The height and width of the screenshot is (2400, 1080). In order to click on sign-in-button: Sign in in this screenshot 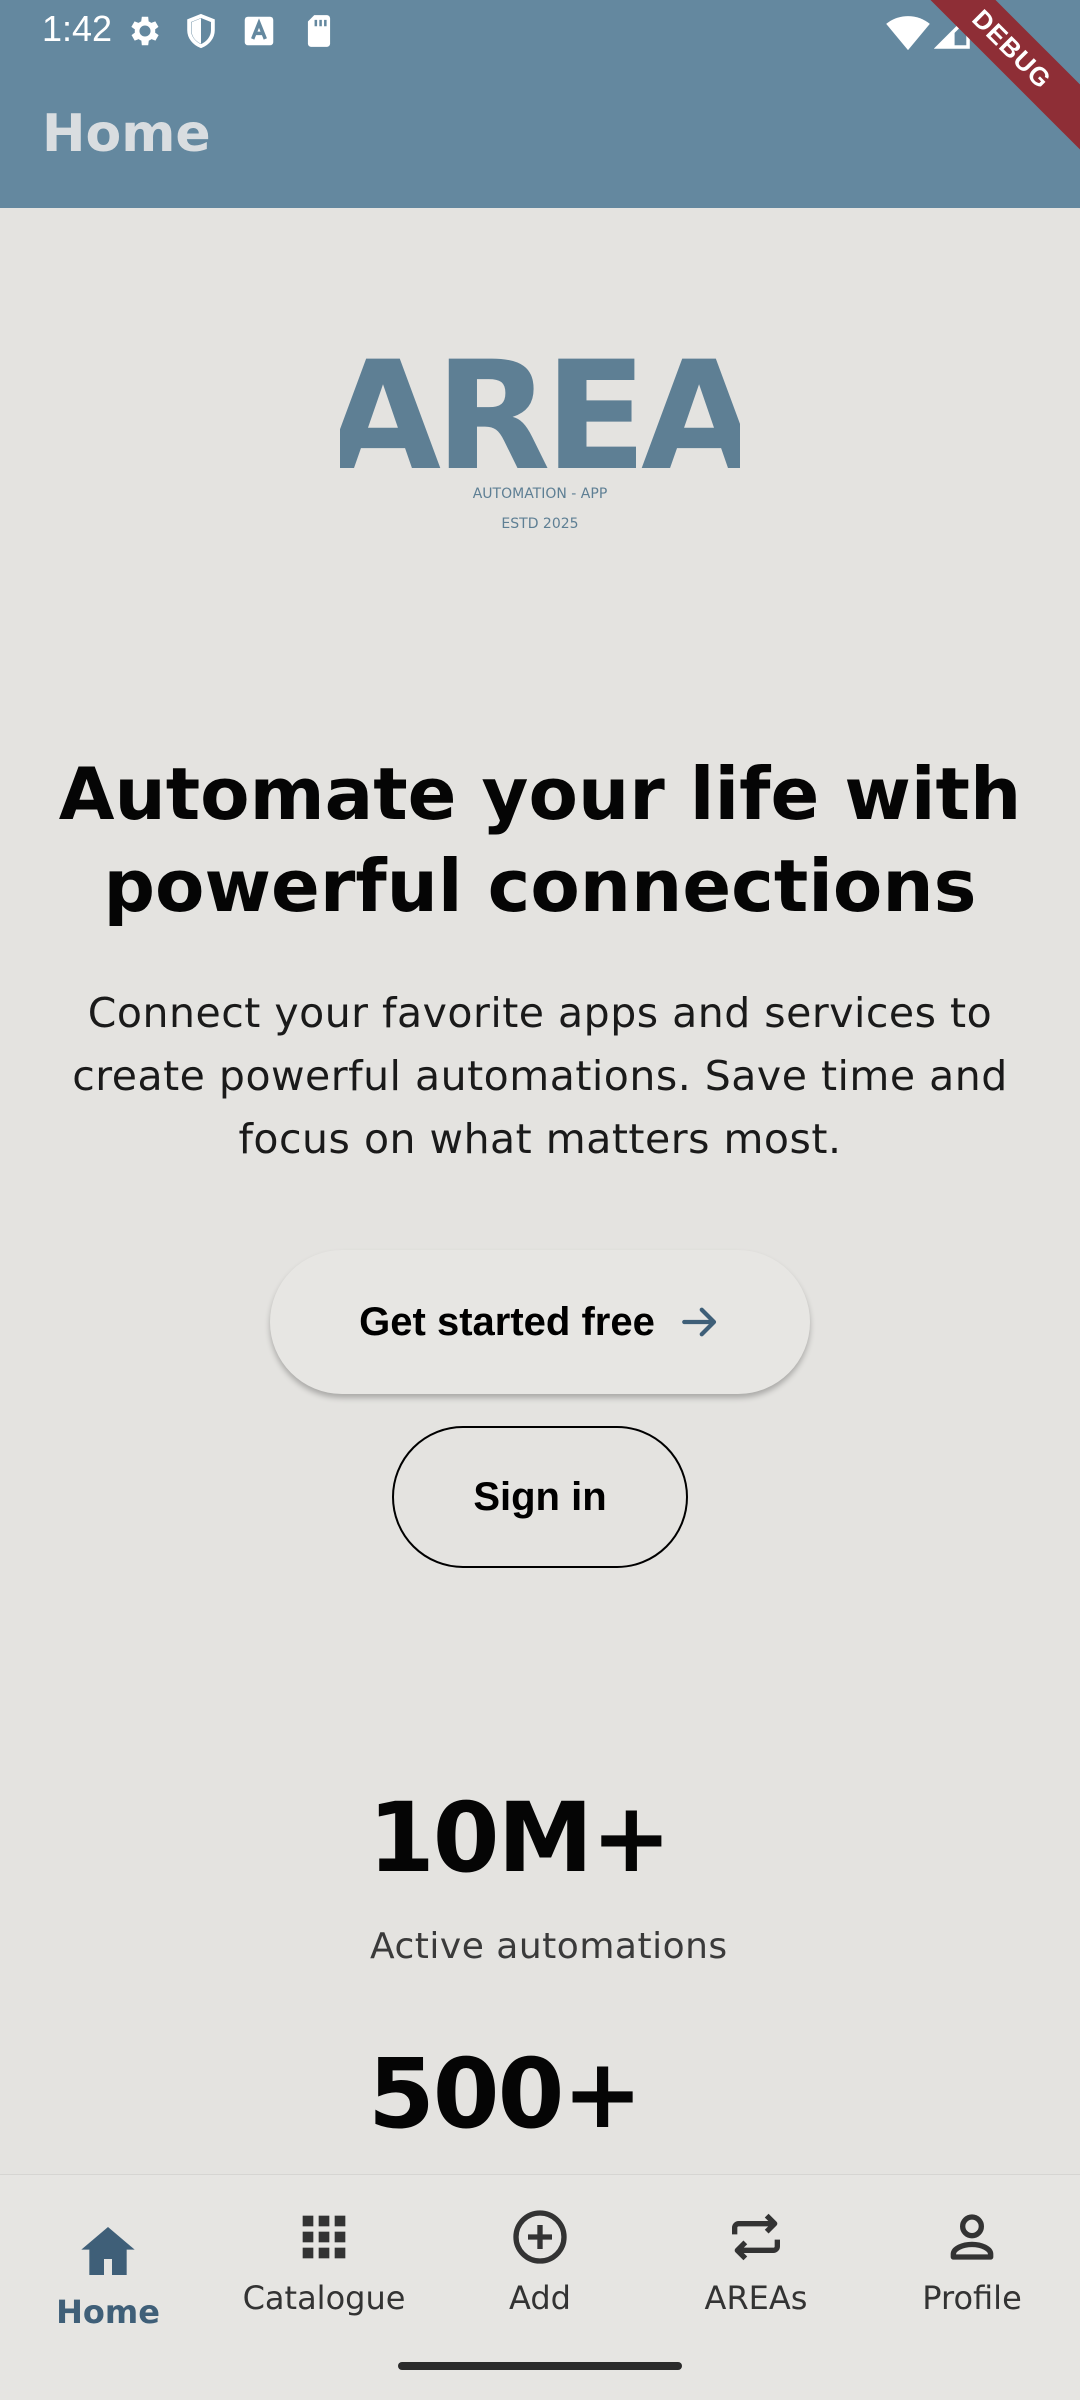, I will do `click(540, 1497)`.